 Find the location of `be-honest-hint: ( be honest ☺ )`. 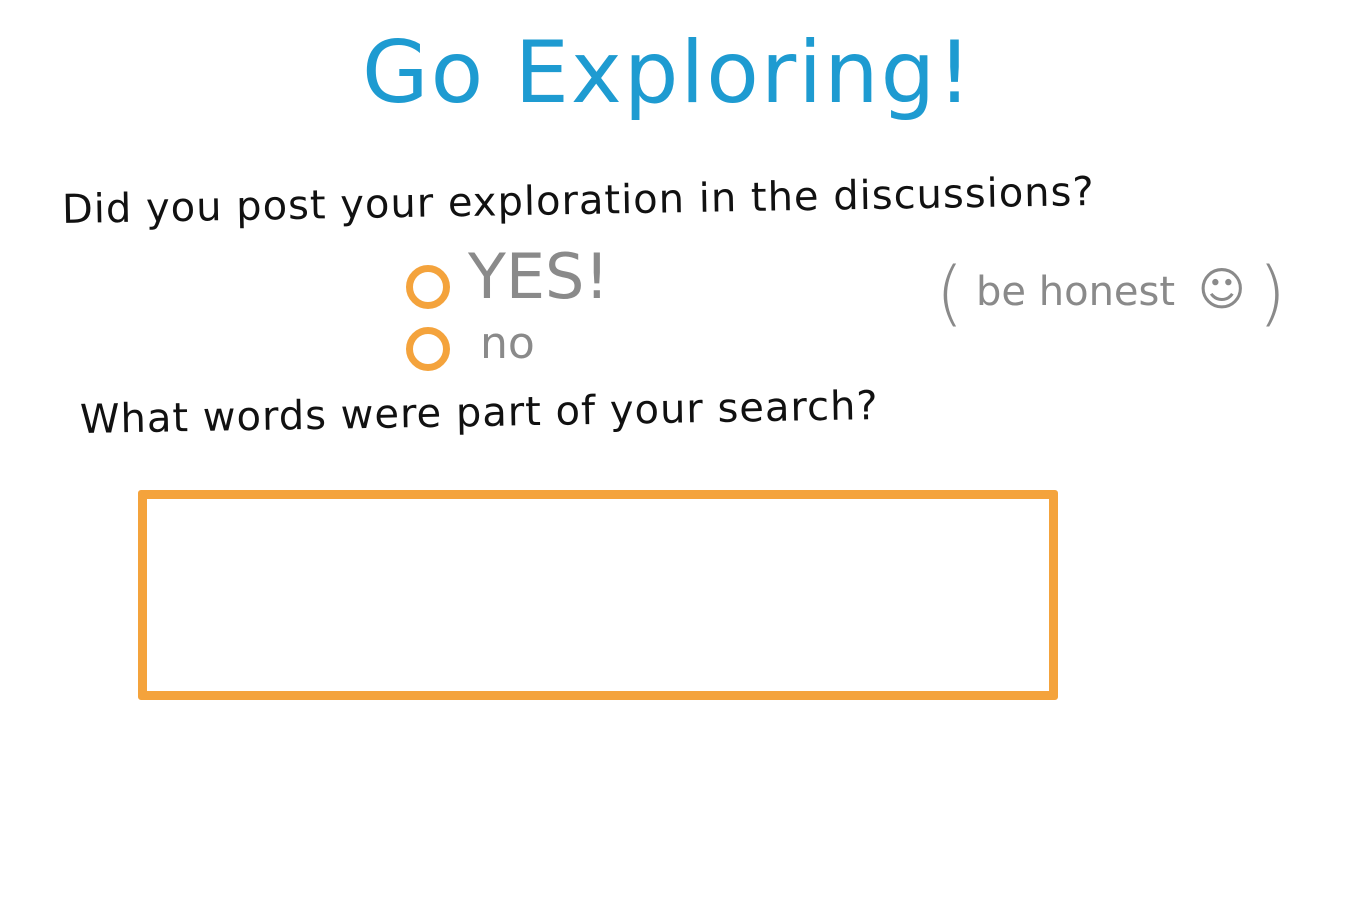

be-honest-hint: ( be honest ☺ ) is located at coordinates (1111, 293).